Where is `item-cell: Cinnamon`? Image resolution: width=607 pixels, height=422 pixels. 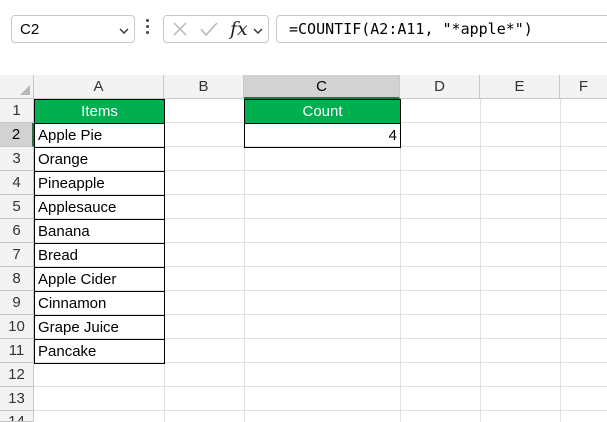 item-cell: Cinnamon is located at coordinates (99, 303).